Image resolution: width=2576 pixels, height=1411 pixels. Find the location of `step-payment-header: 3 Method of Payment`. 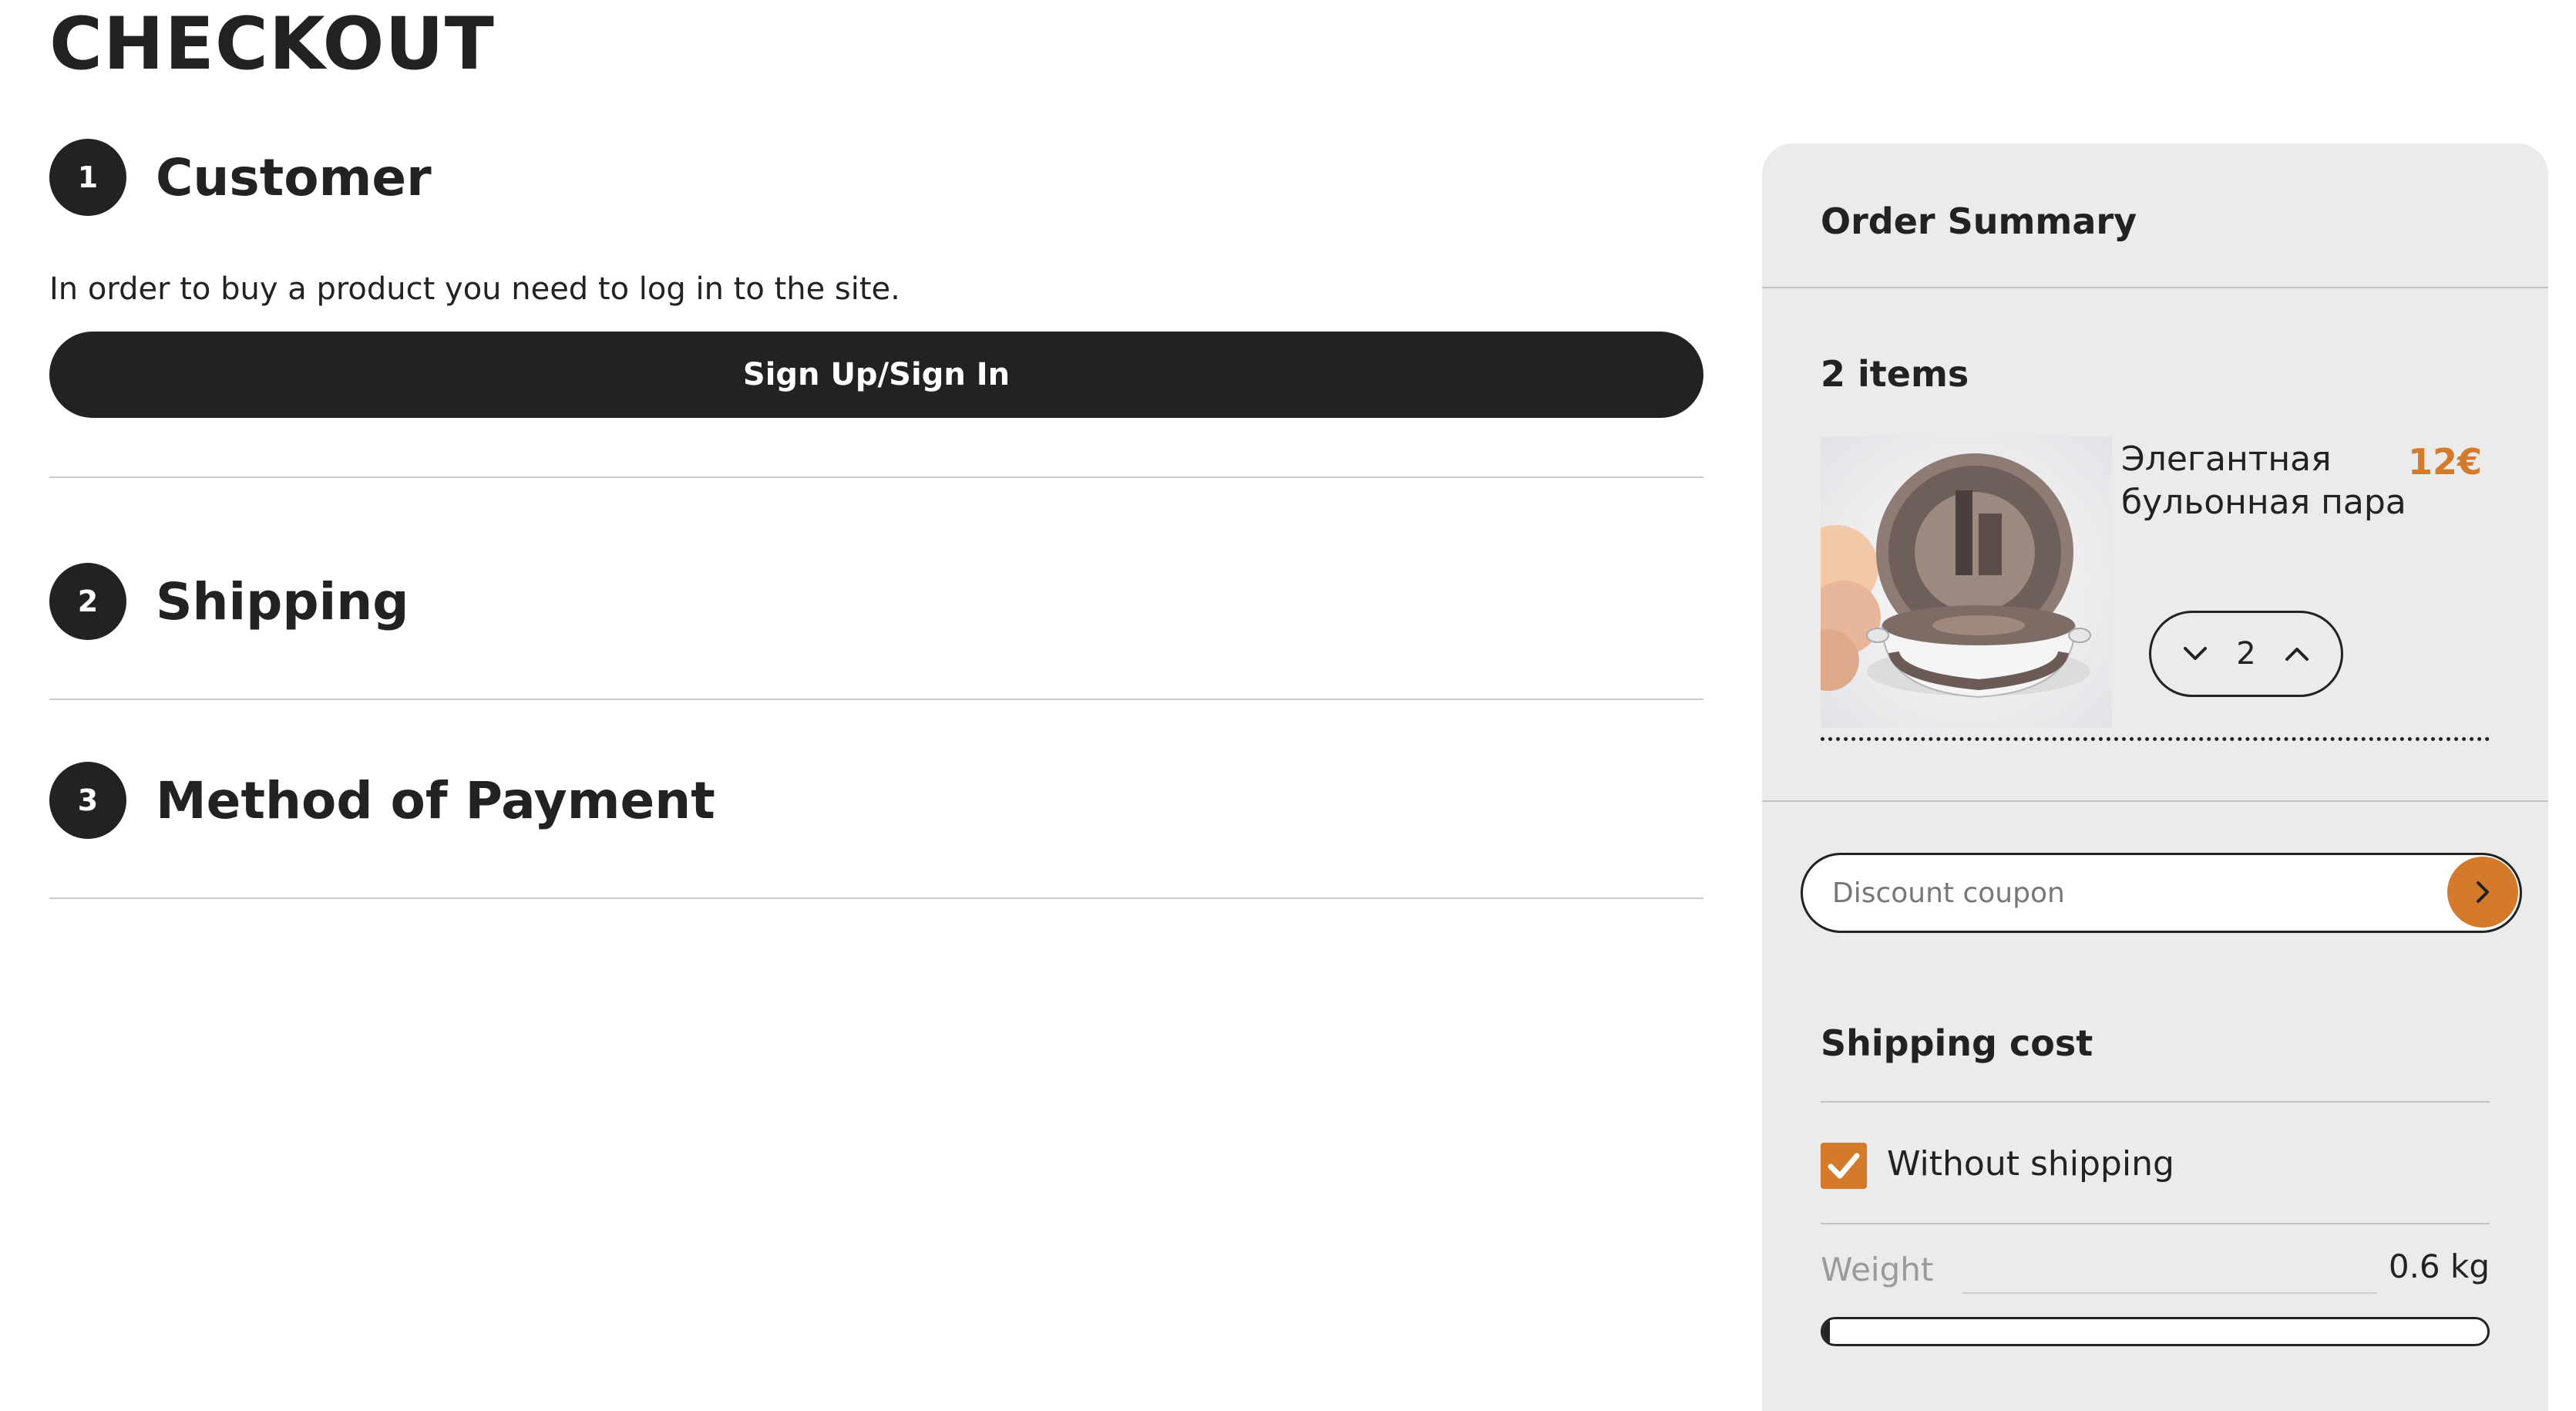

step-payment-header: 3 Method of Payment is located at coordinates (876, 800).